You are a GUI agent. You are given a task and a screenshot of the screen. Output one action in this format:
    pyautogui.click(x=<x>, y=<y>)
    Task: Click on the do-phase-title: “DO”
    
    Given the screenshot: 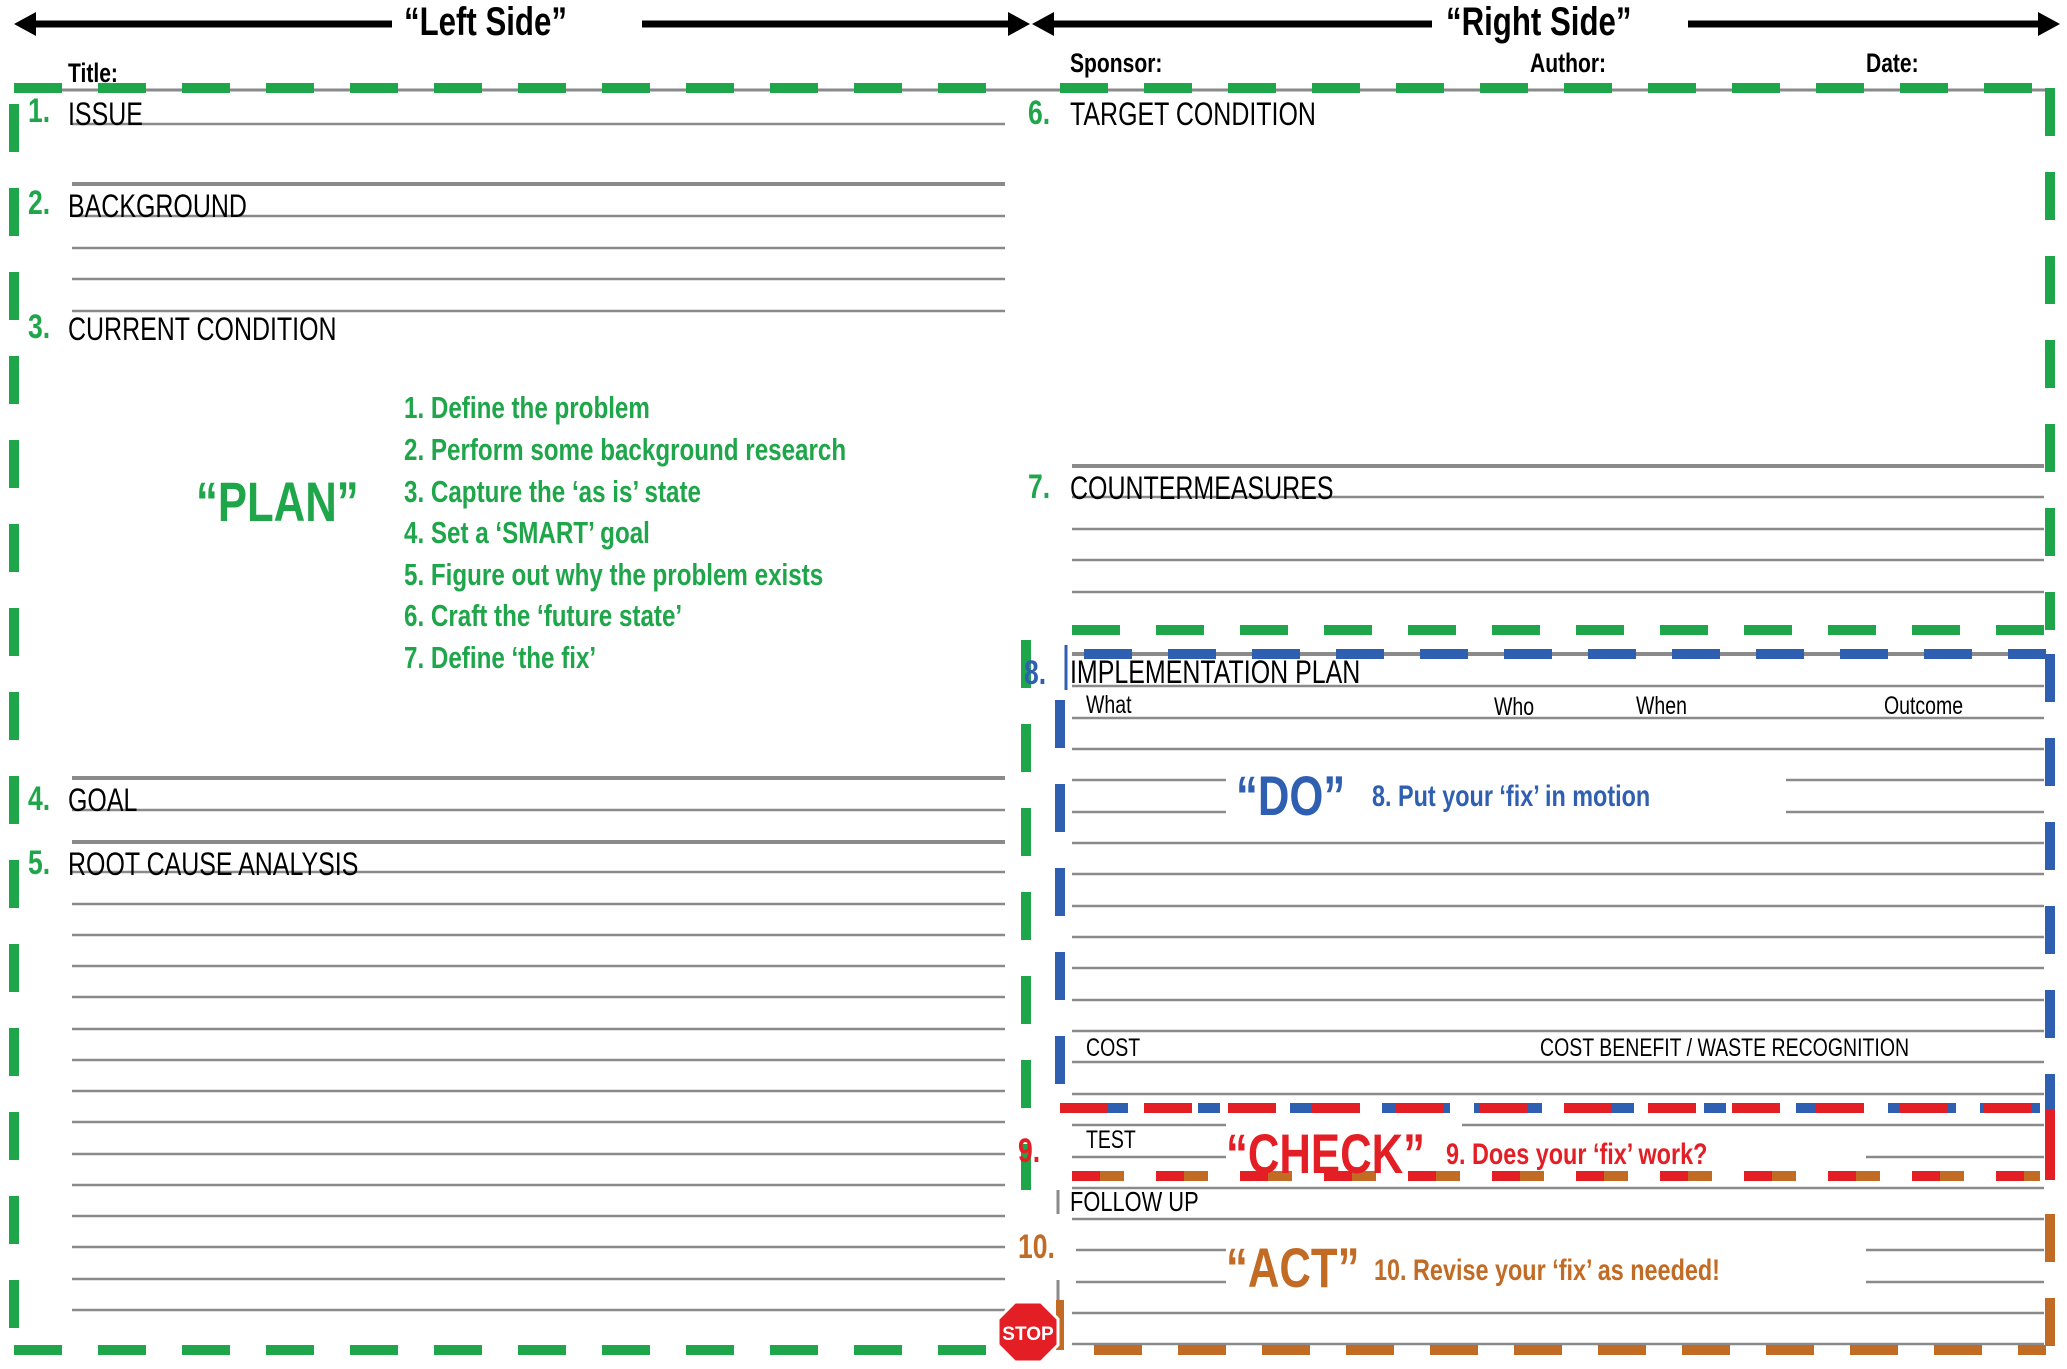 What is the action you would take?
    pyautogui.click(x=1291, y=795)
    